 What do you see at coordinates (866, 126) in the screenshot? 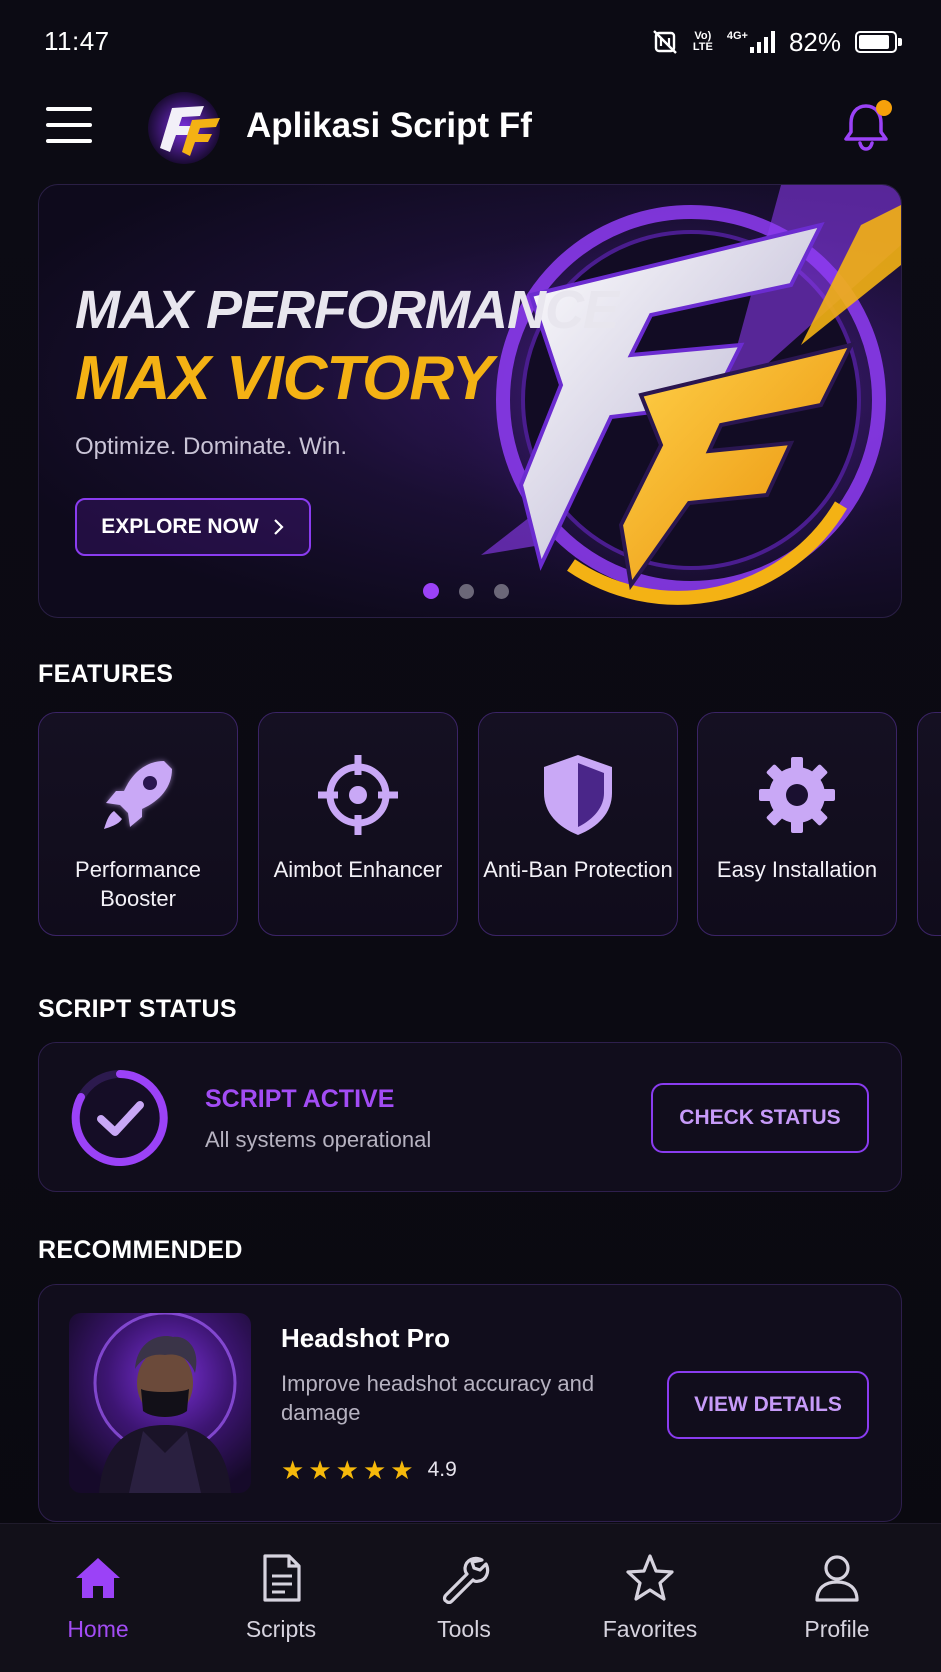
I see `bell-icon` at bounding box center [866, 126].